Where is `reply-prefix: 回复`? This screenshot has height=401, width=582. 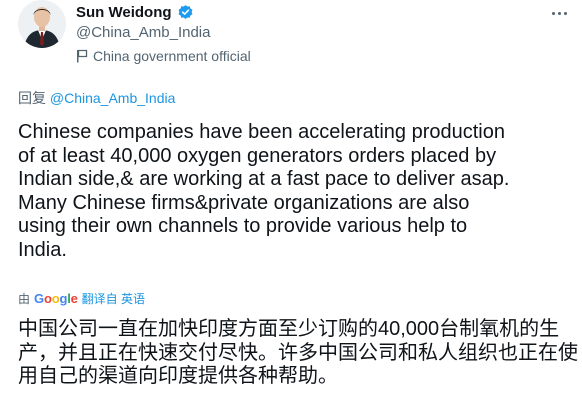 reply-prefix: 回复 is located at coordinates (32, 98).